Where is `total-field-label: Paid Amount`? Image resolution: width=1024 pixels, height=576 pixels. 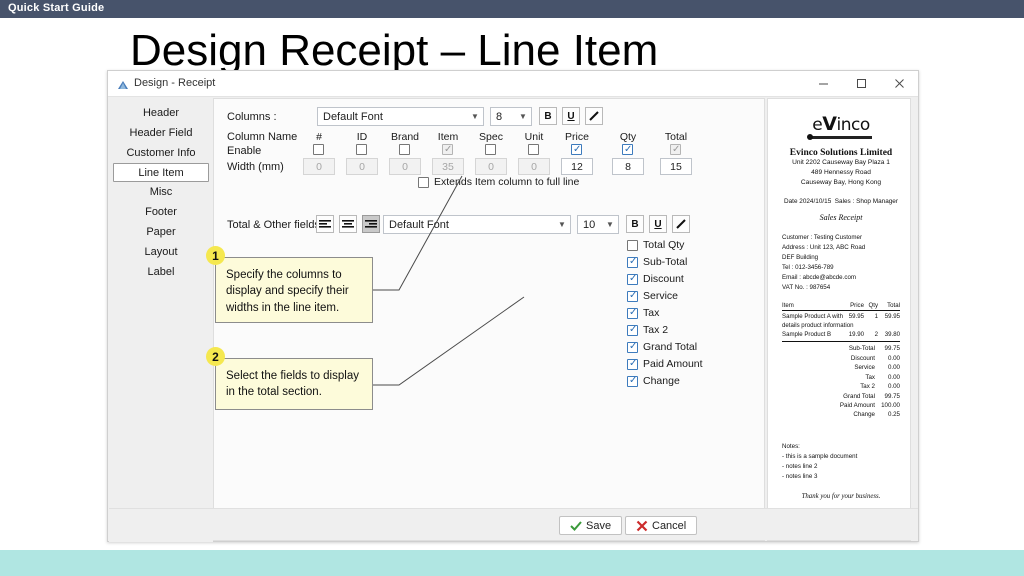
total-field-label: Paid Amount is located at coordinates (673, 364).